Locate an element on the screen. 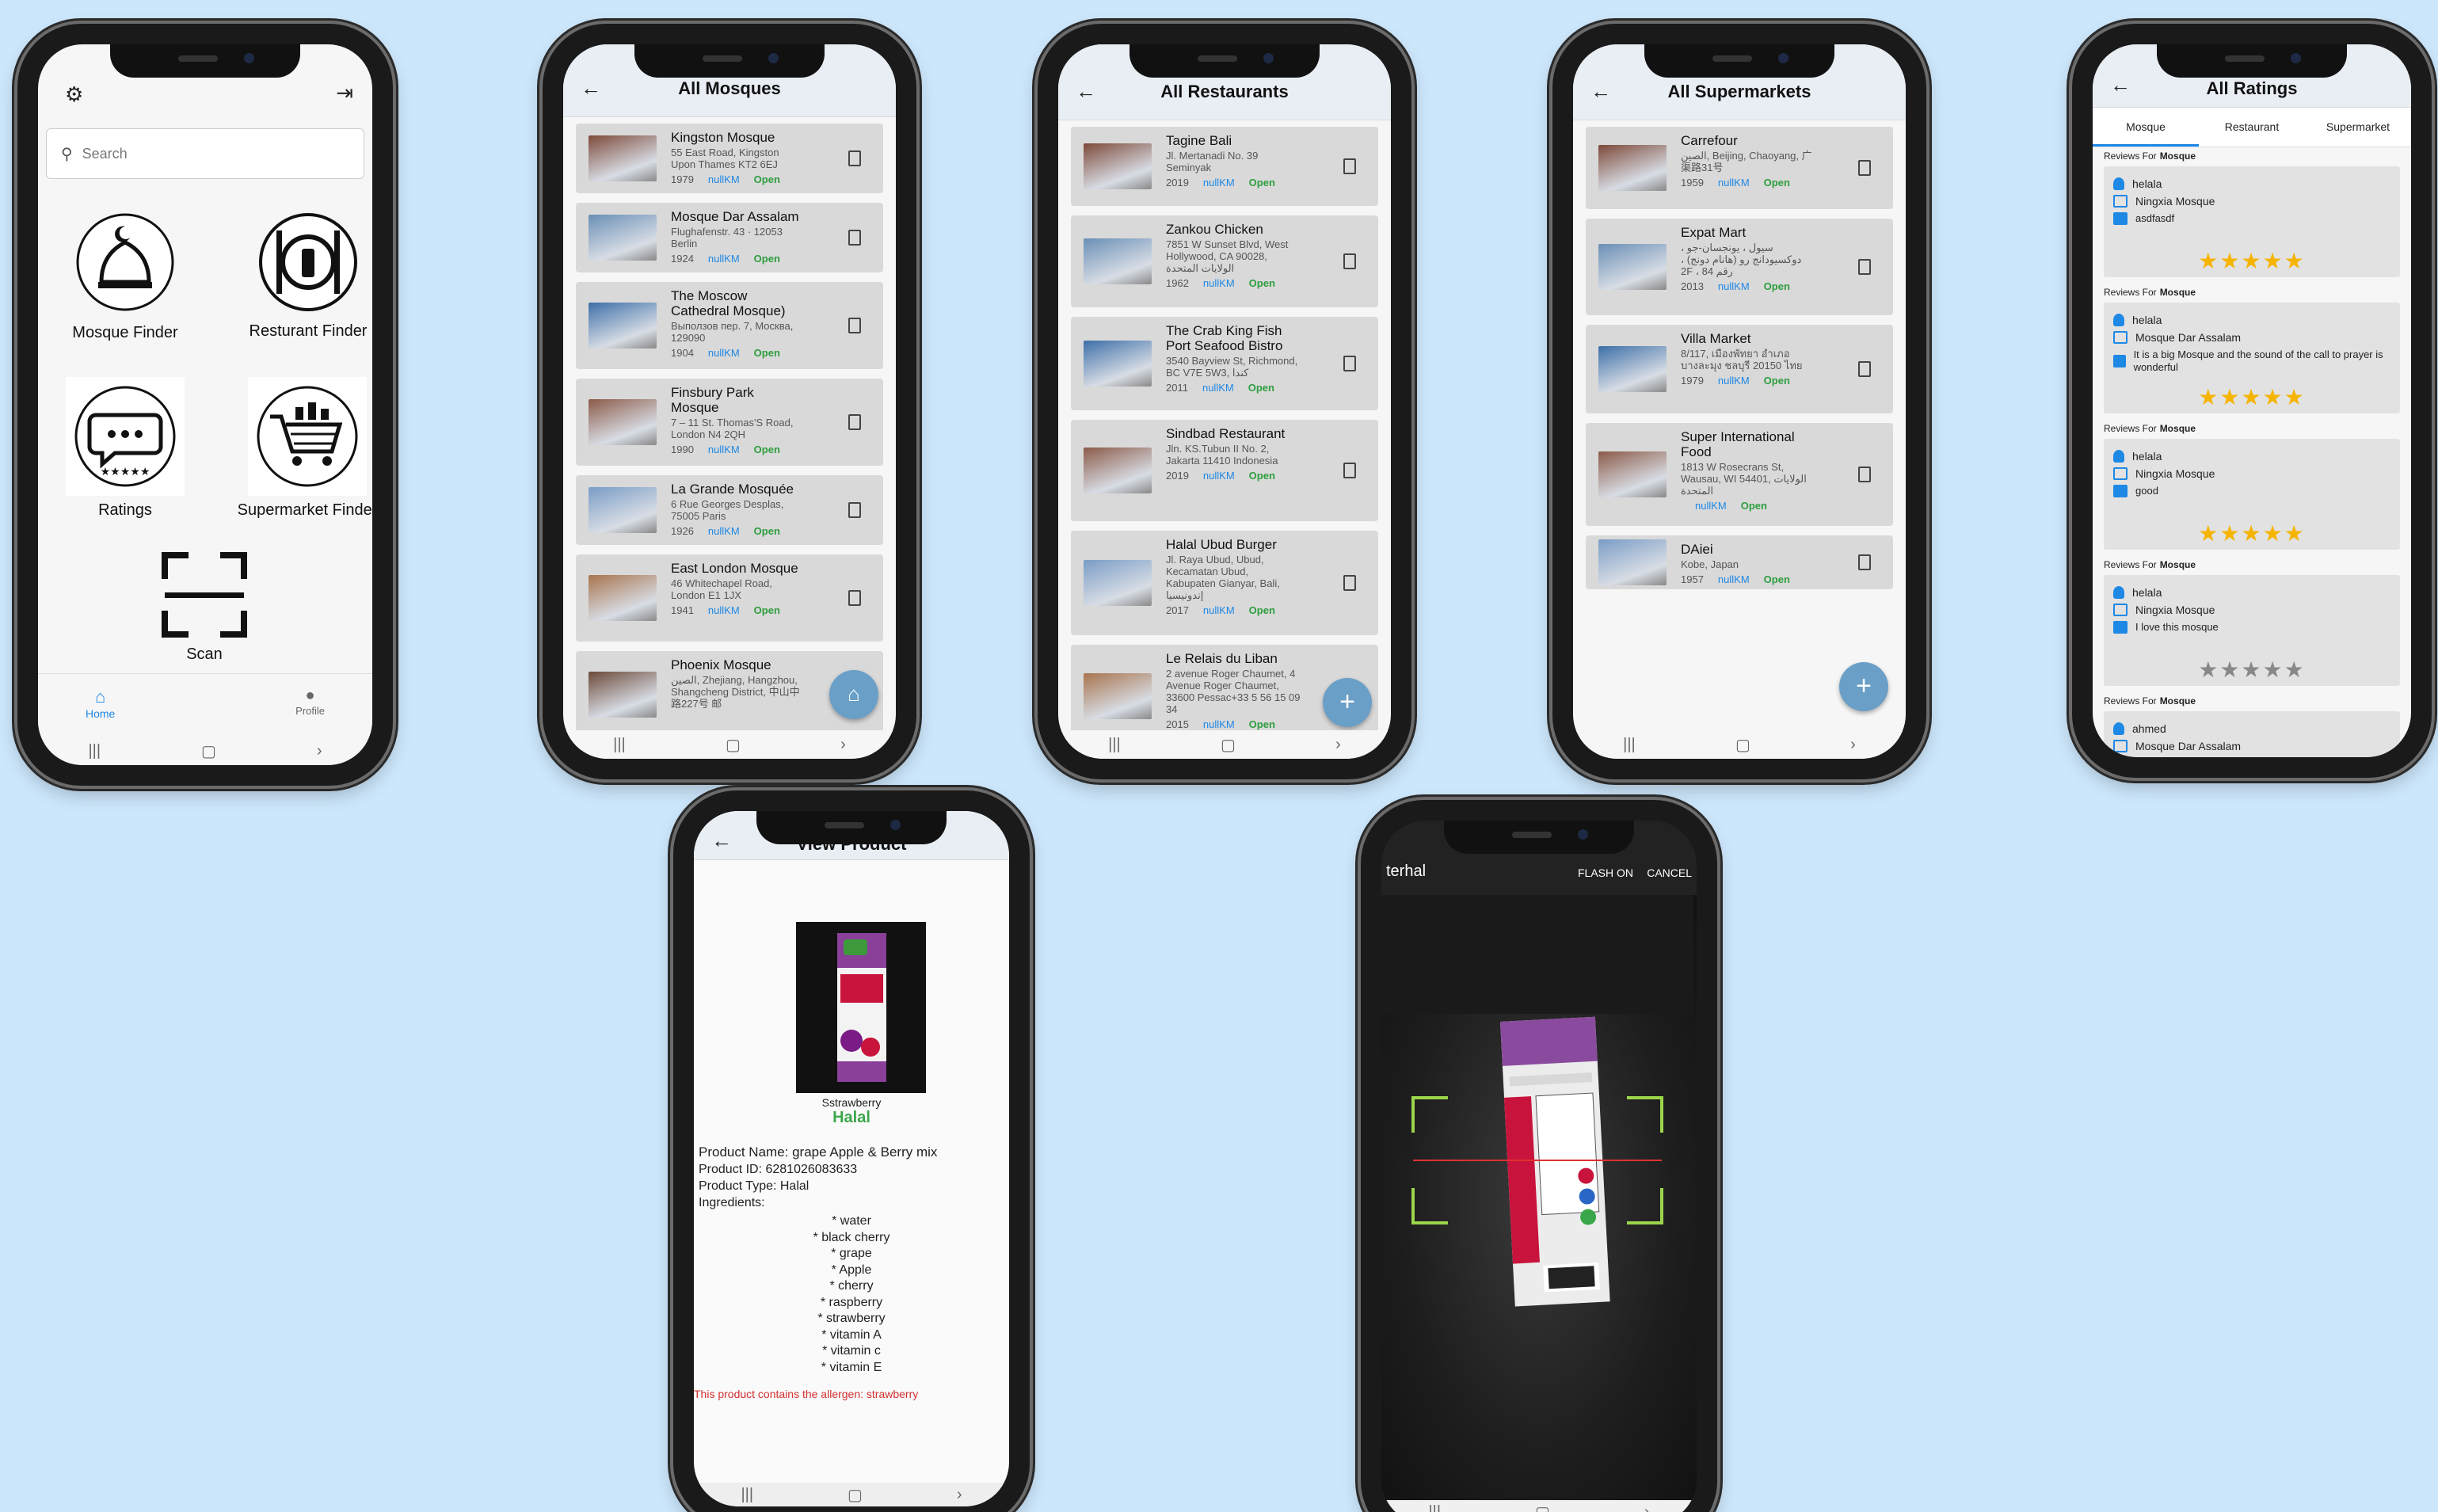  review-place-row: Ningxia Mosque is located at coordinates (2252, 201).